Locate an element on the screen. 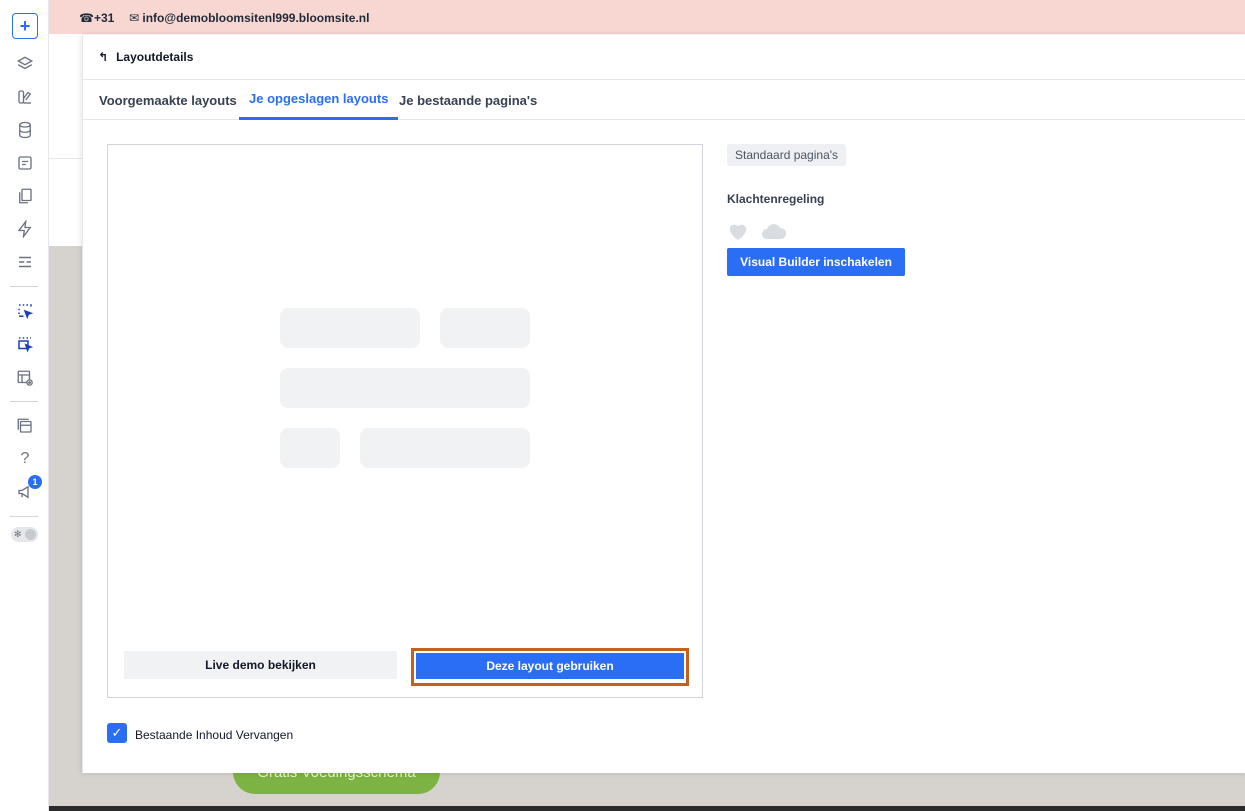 This screenshot has width=1245, height=811. live-demo-button: Live demo bekijken is located at coordinates (260, 665).